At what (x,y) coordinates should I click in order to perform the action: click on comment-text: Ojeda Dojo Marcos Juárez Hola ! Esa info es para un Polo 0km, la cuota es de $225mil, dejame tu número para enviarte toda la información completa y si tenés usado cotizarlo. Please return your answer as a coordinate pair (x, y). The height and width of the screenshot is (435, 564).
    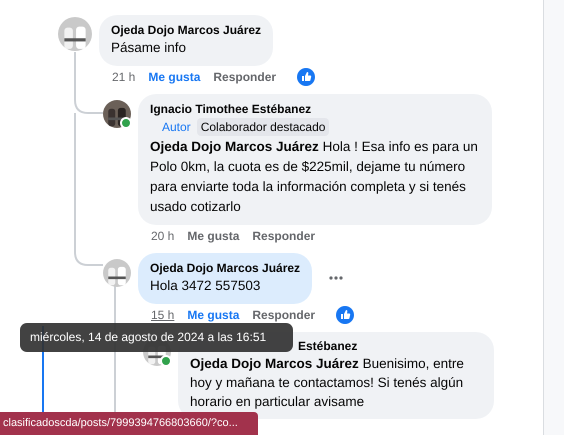
    Looking at the image, I should click on (314, 177).